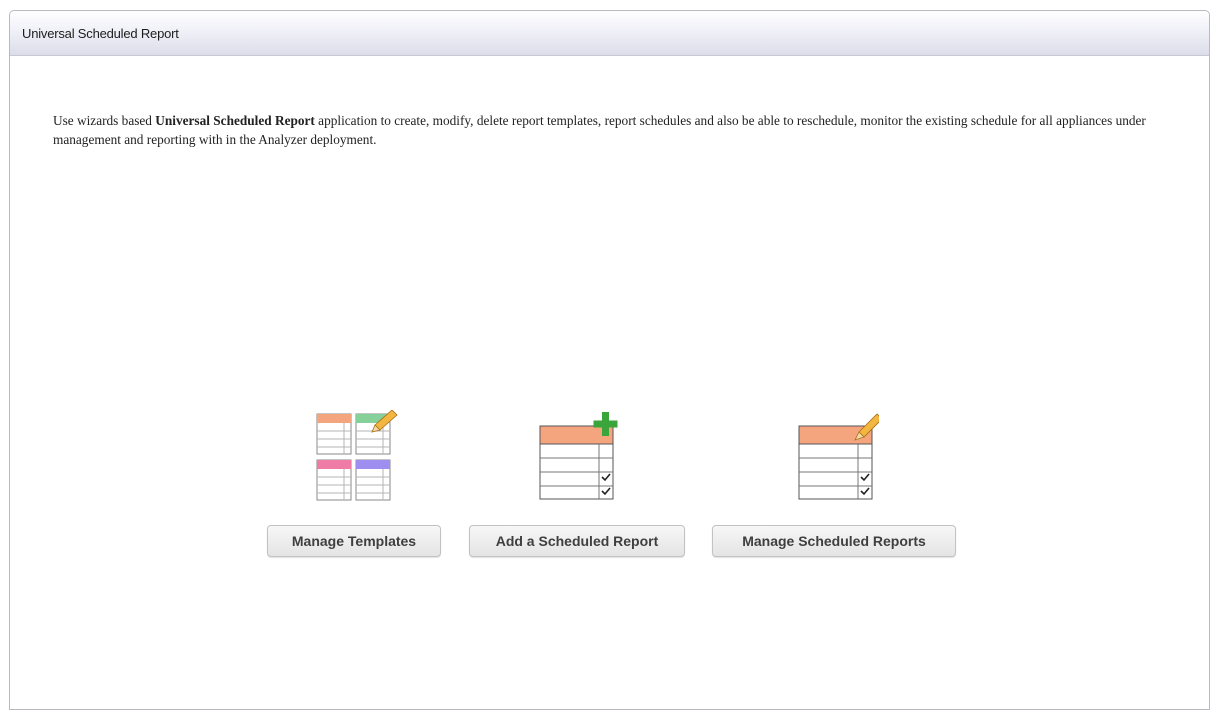 Image resolution: width=1211 pixels, height=710 pixels. I want to click on intro-app-name: Universal Scheduled Report, so click(235, 121).